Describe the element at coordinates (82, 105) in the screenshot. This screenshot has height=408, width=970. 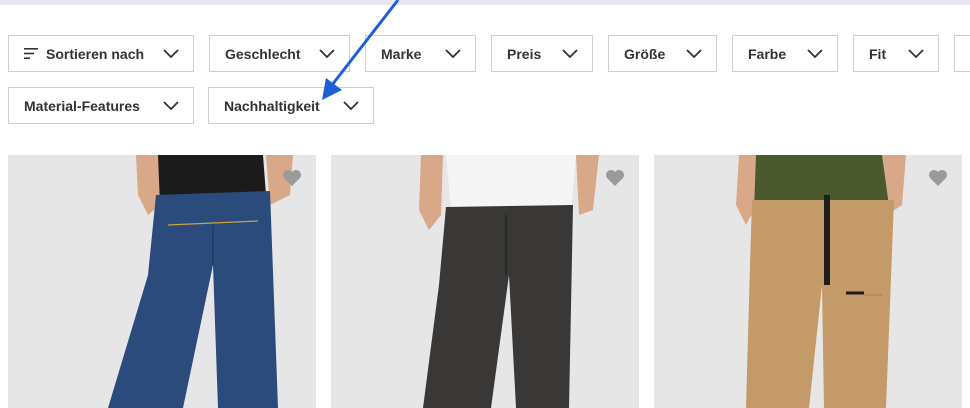
I see `filter-label: Material-Features` at that location.